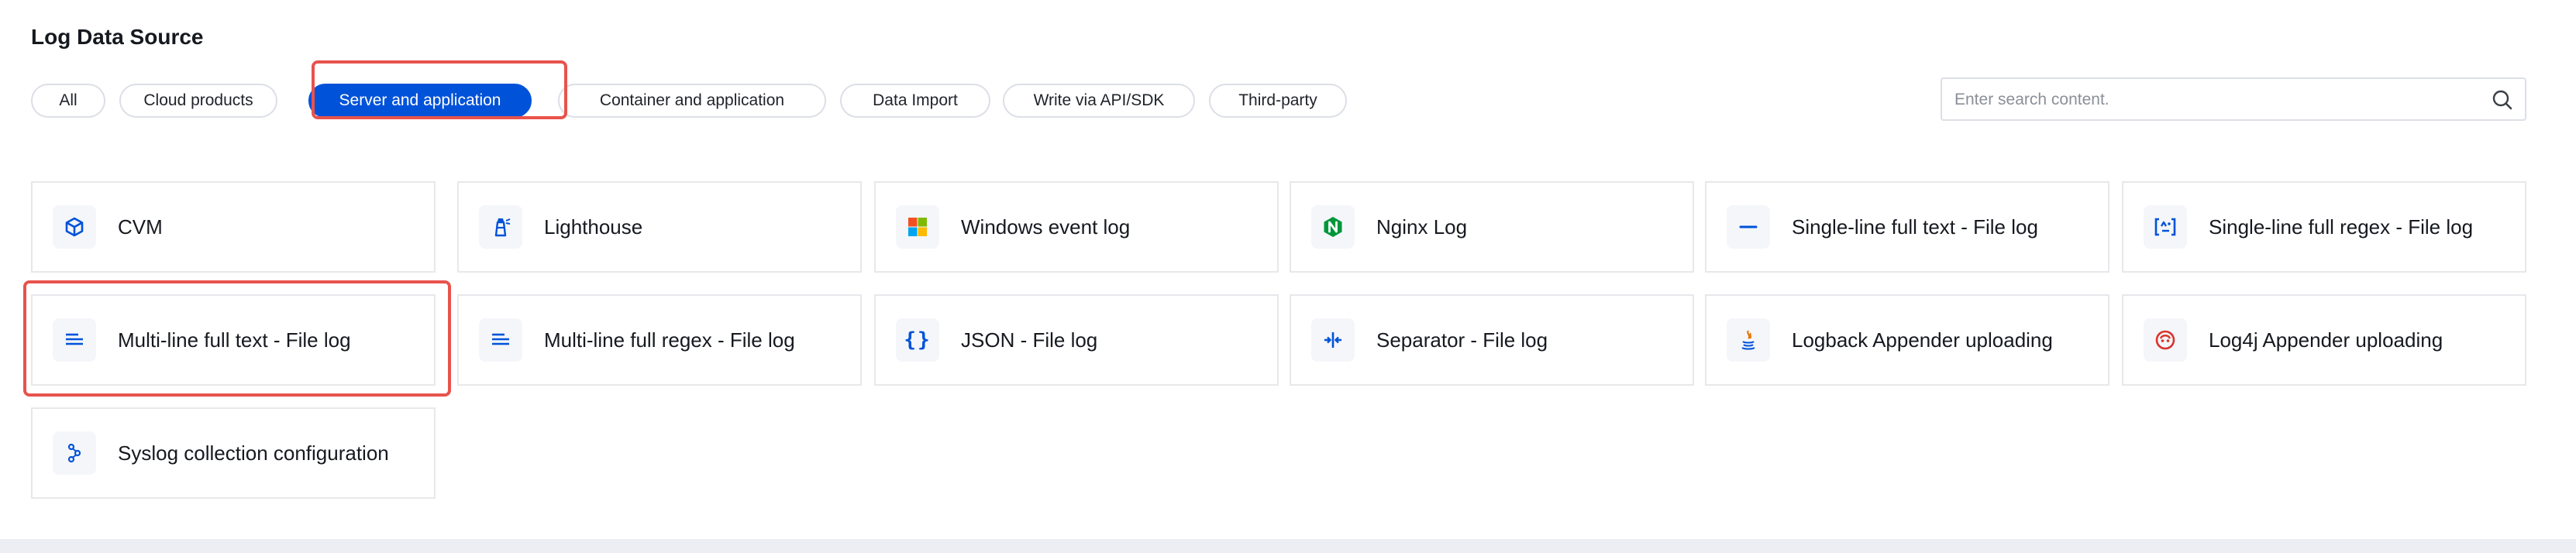 The image size is (2576, 553). What do you see at coordinates (1915, 227) in the screenshot?
I see `source-label: Single-line full text - File log` at bounding box center [1915, 227].